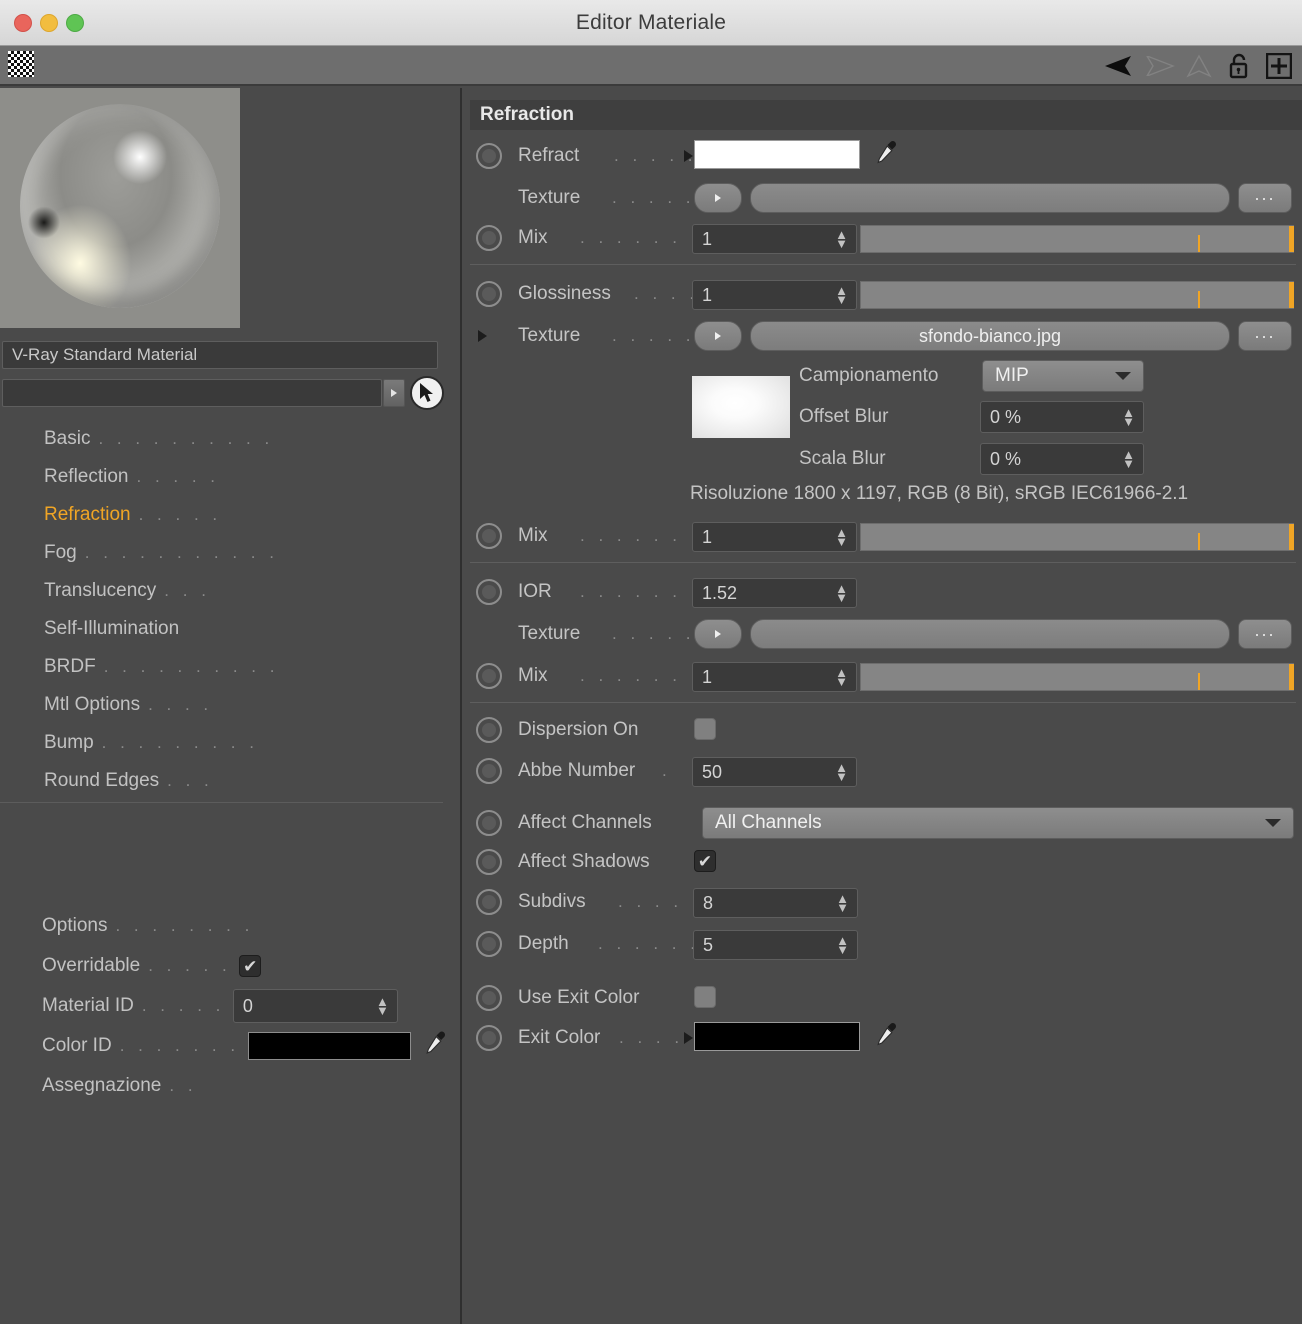 The image size is (1302, 1324). Describe the element at coordinates (718, 336) in the screenshot. I see `glossiness-texture-menu-button` at that location.